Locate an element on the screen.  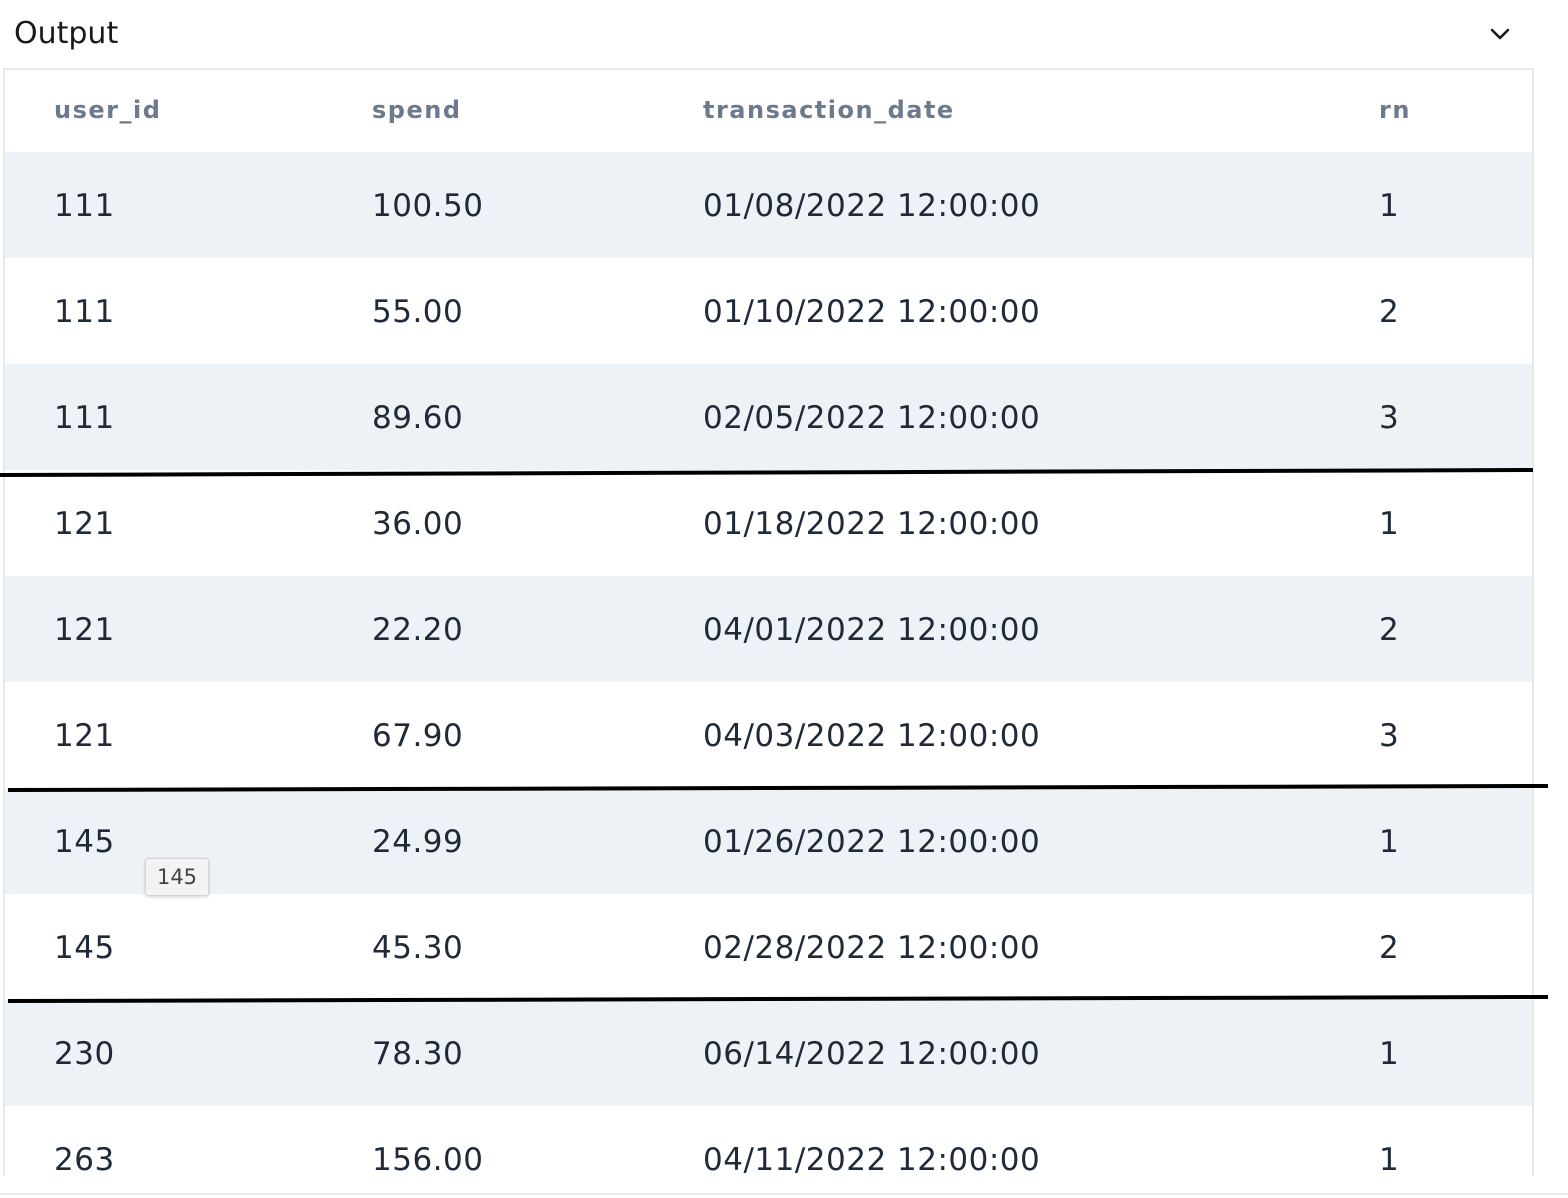
collapse-button is located at coordinates (1500, 34).